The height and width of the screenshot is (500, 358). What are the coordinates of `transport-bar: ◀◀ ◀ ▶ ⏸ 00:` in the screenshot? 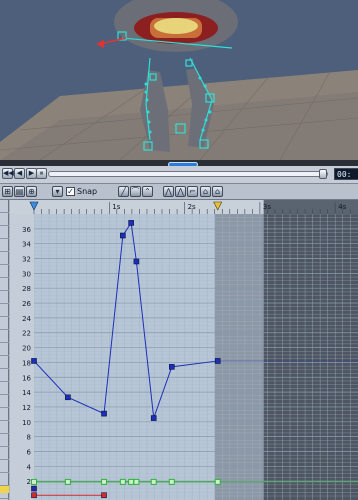 It's located at (179, 175).